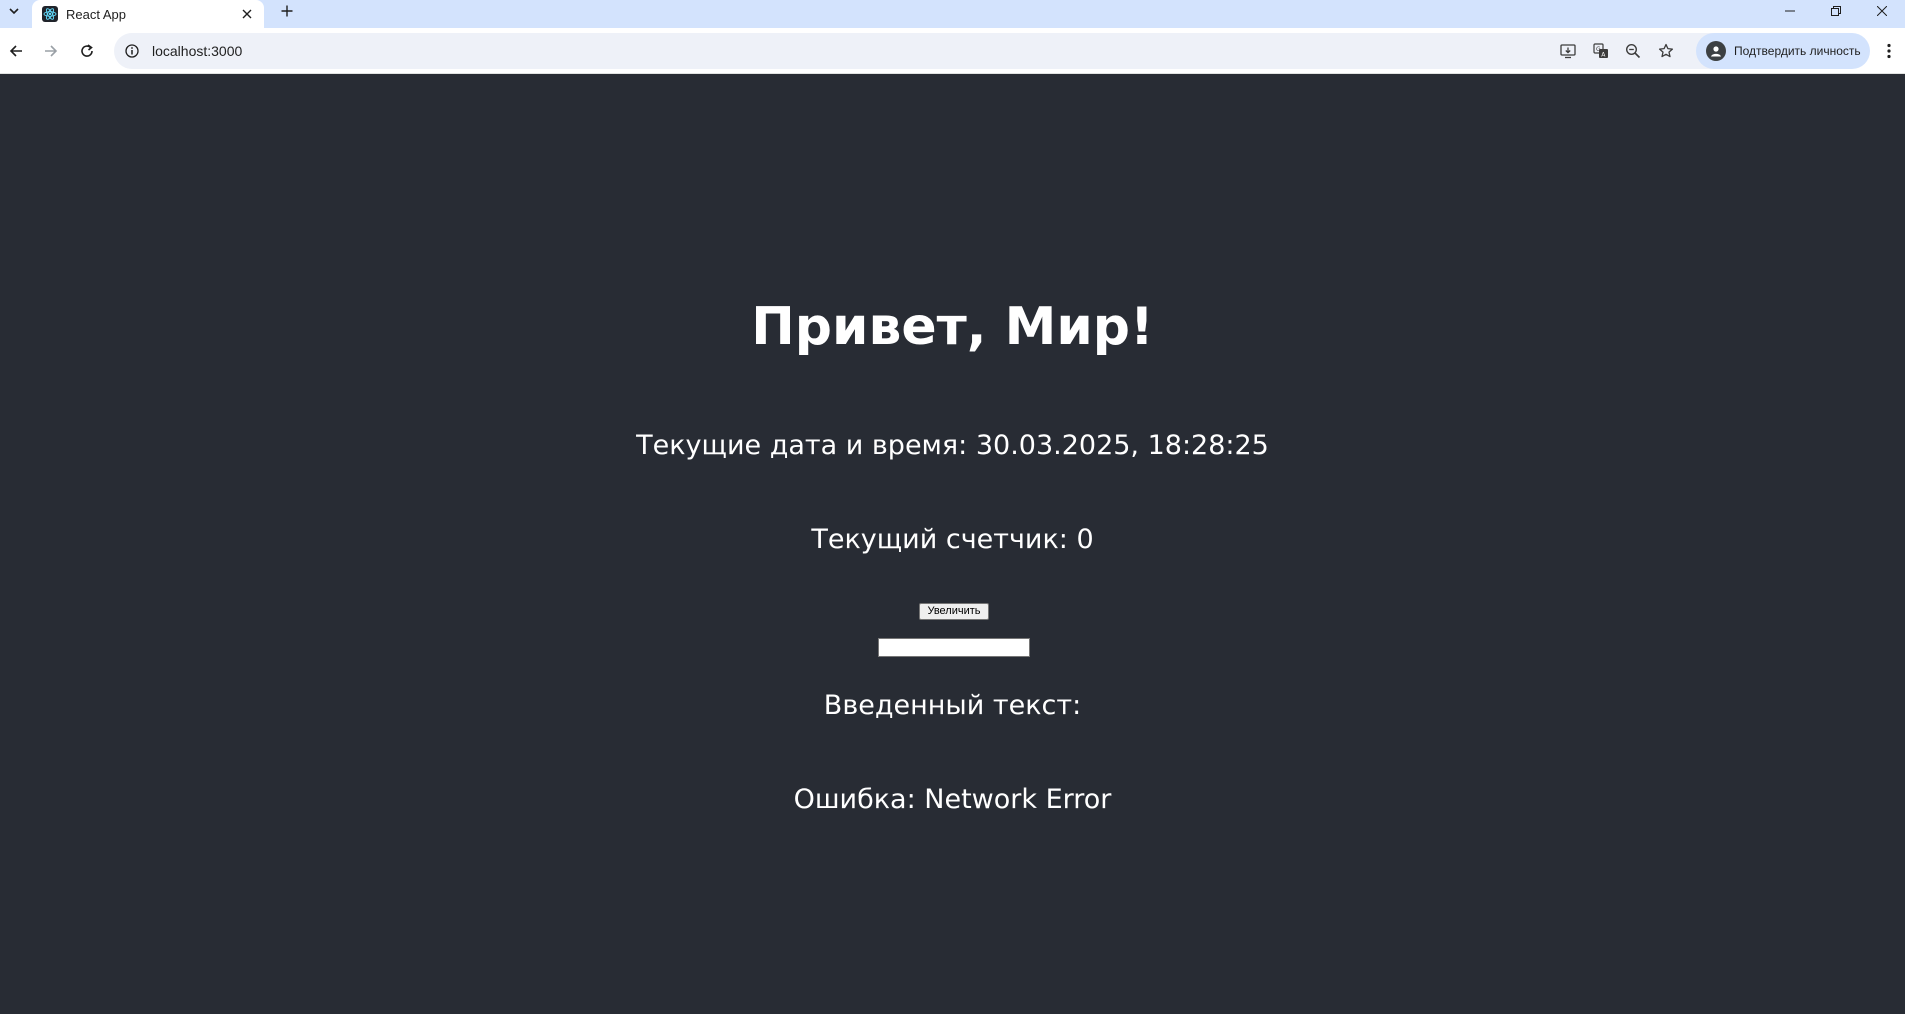  What do you see at coordinates (952, 539) in the screenshot?
I see `counter-text: Текущий счетчик: 0` at bounding box center [952, 539].